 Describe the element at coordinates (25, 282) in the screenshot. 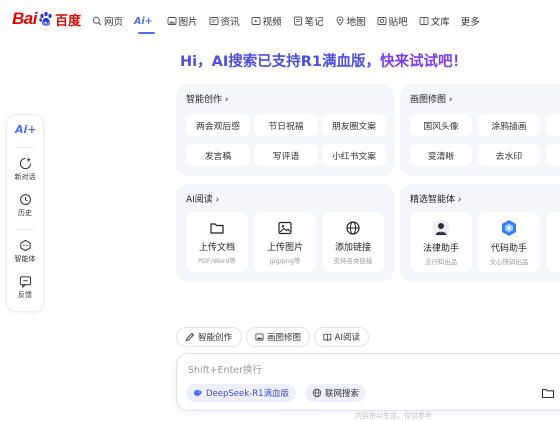

I see `feedback-icon` at that location.